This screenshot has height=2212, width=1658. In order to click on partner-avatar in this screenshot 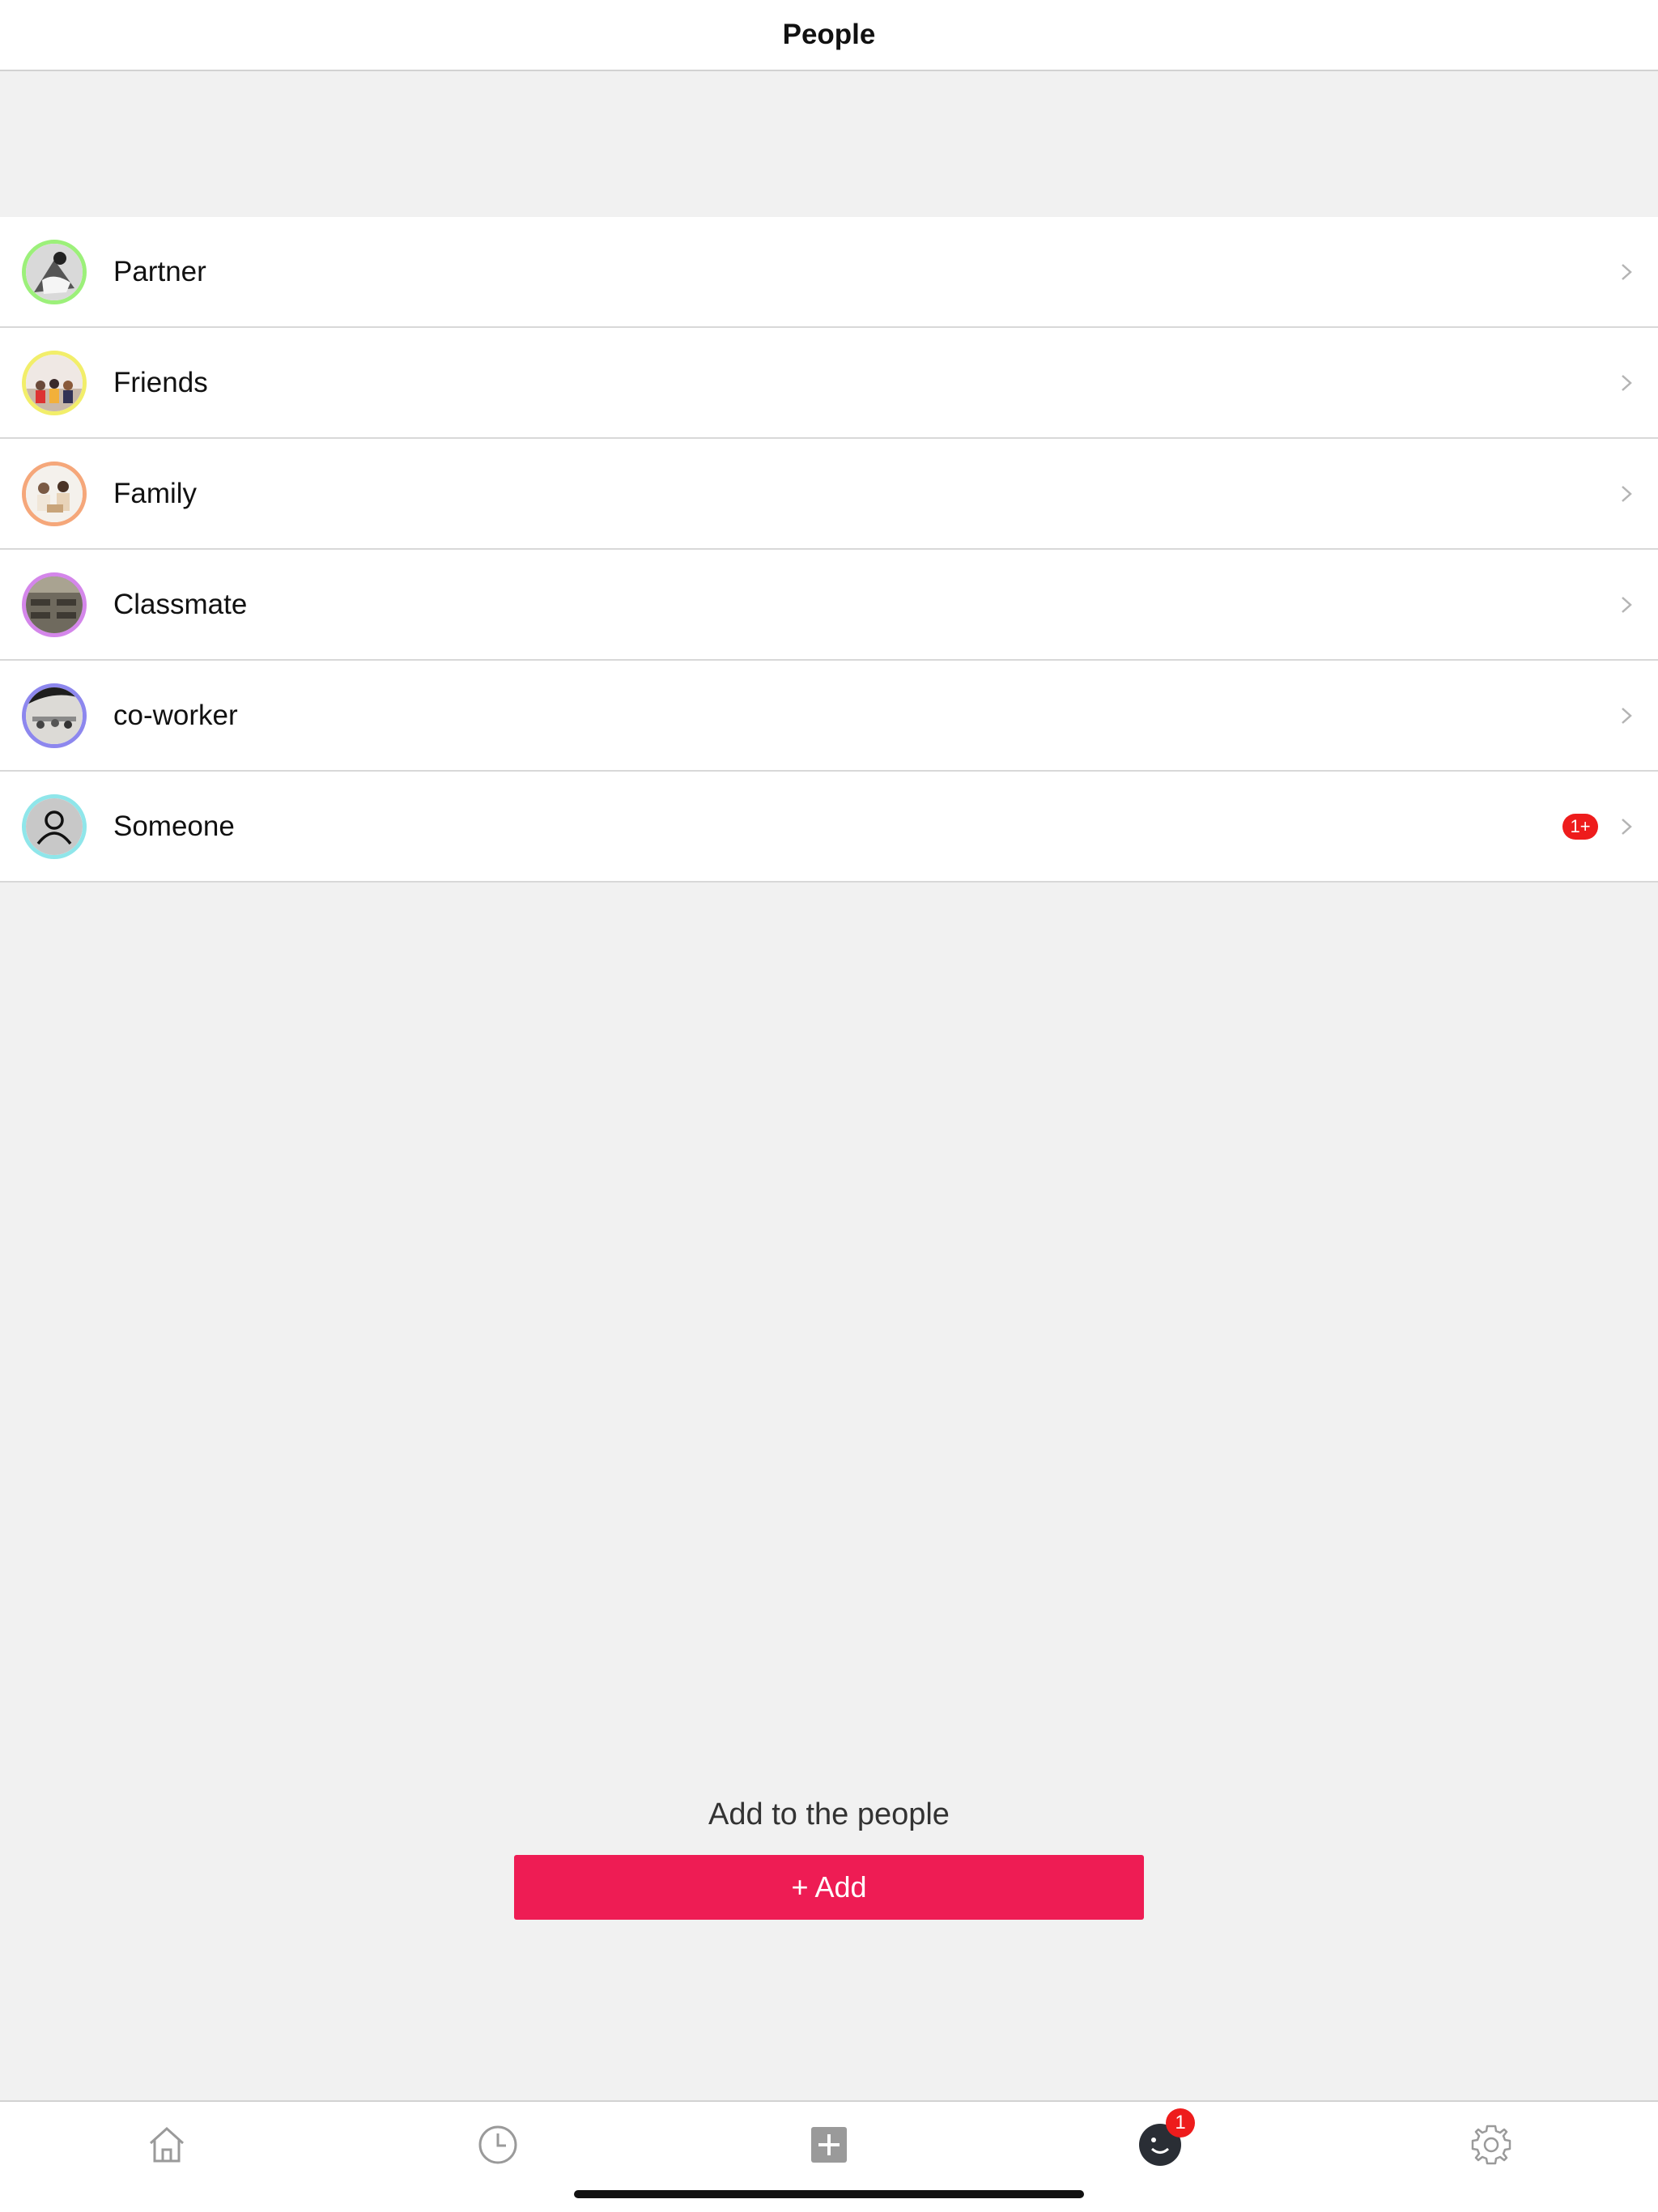, I will do `click(54, 272)`.